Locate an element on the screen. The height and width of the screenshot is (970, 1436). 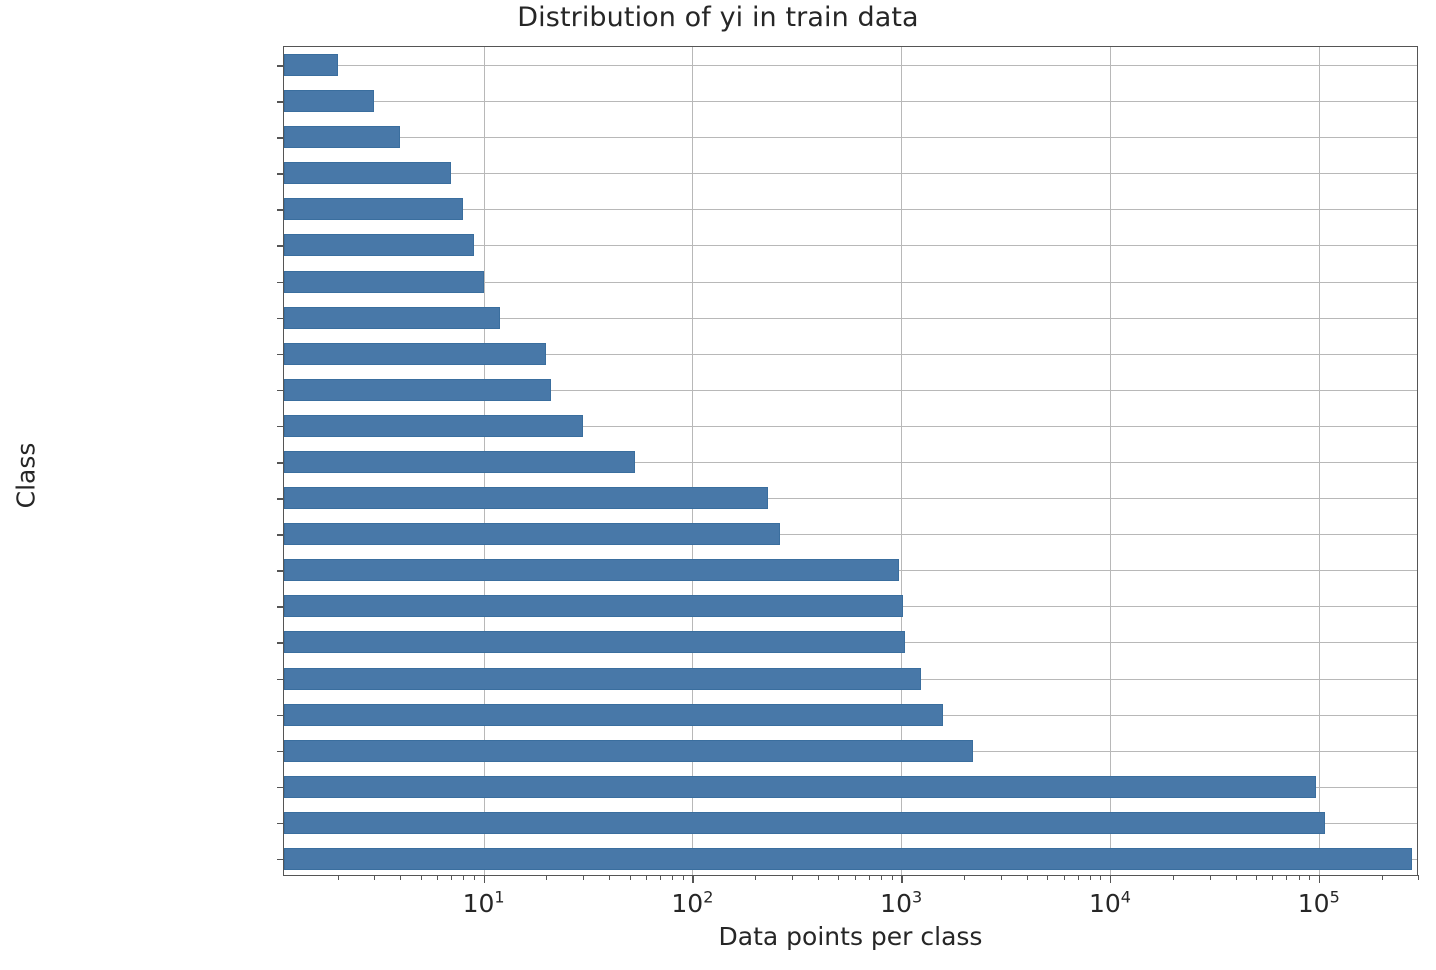
bar-ftp_write is located at coordinates (374, 209).